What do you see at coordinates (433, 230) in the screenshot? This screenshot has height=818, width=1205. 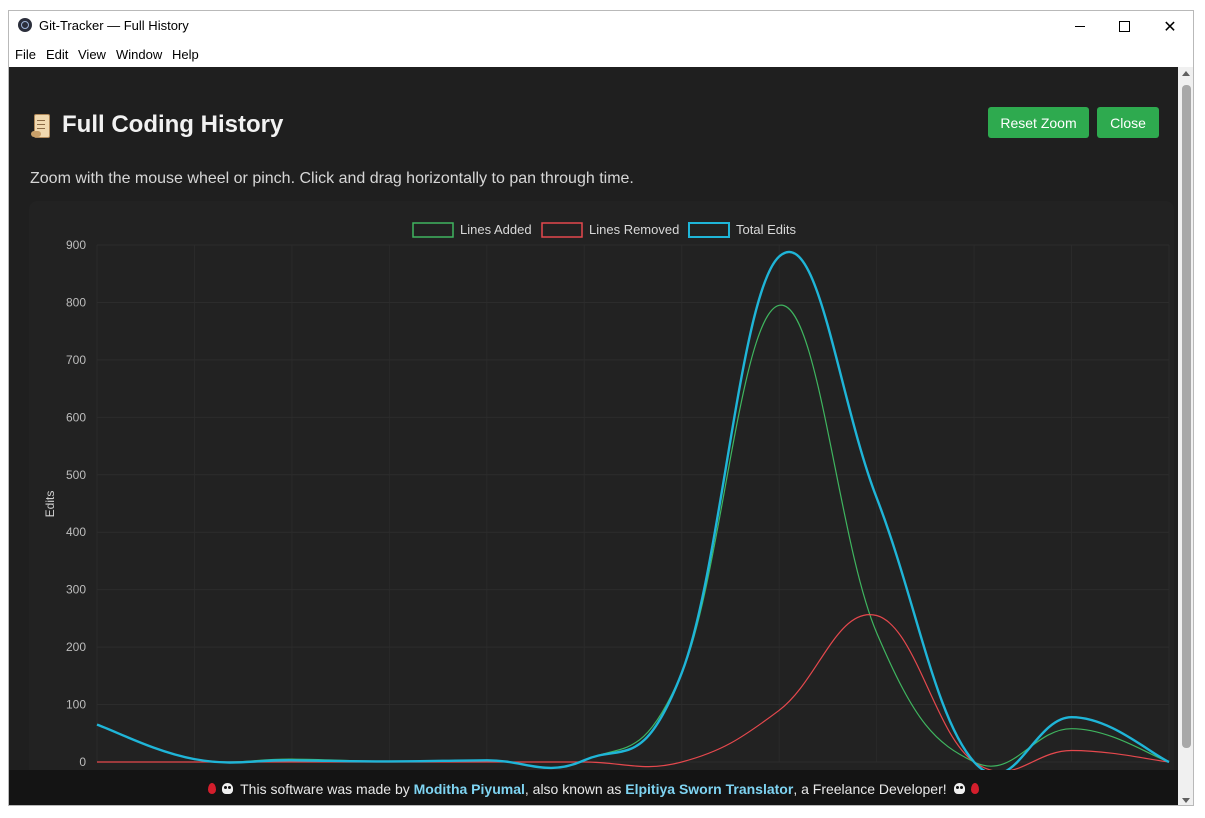 I see `legend-swatch-lines-added` at bounding box center [433, 230].